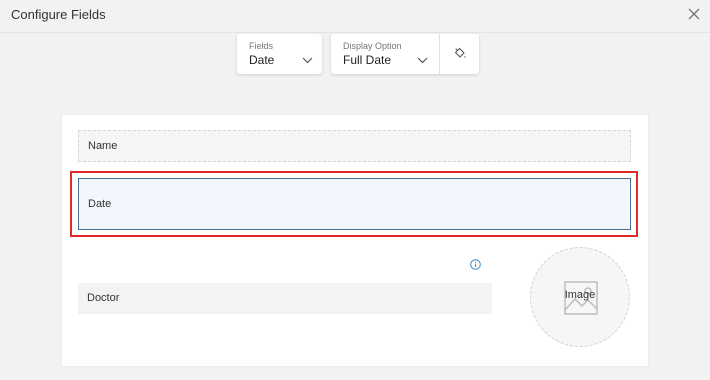 The height and width of the screenshot is (380, 710). I want to click on date-field: Date, so click(354, 204).